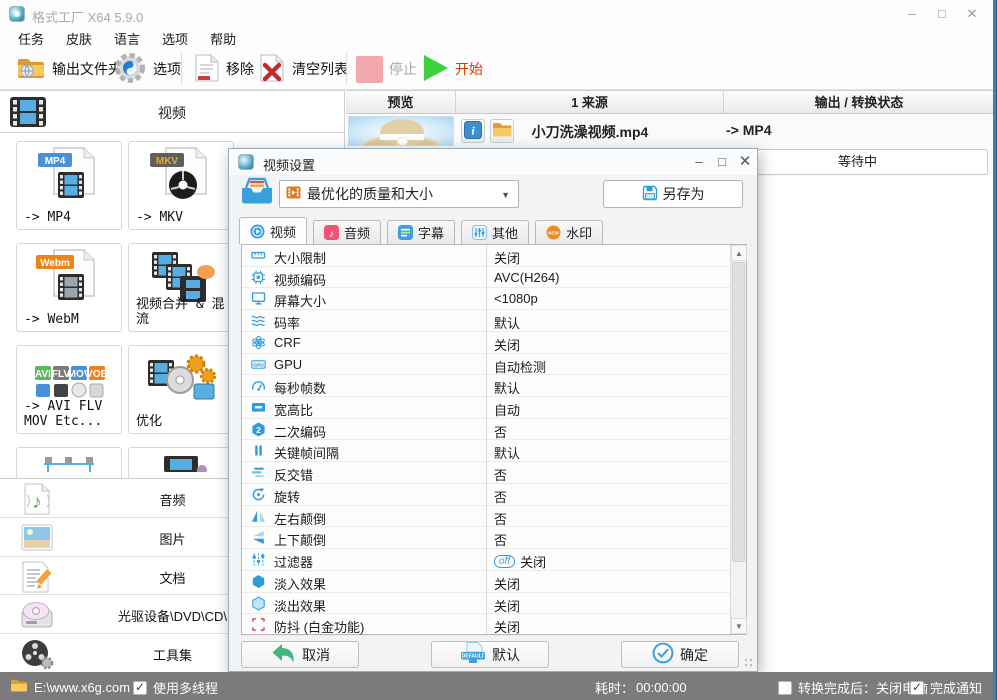  I want to click on setting-label: 二次编码, so click(300, 432).